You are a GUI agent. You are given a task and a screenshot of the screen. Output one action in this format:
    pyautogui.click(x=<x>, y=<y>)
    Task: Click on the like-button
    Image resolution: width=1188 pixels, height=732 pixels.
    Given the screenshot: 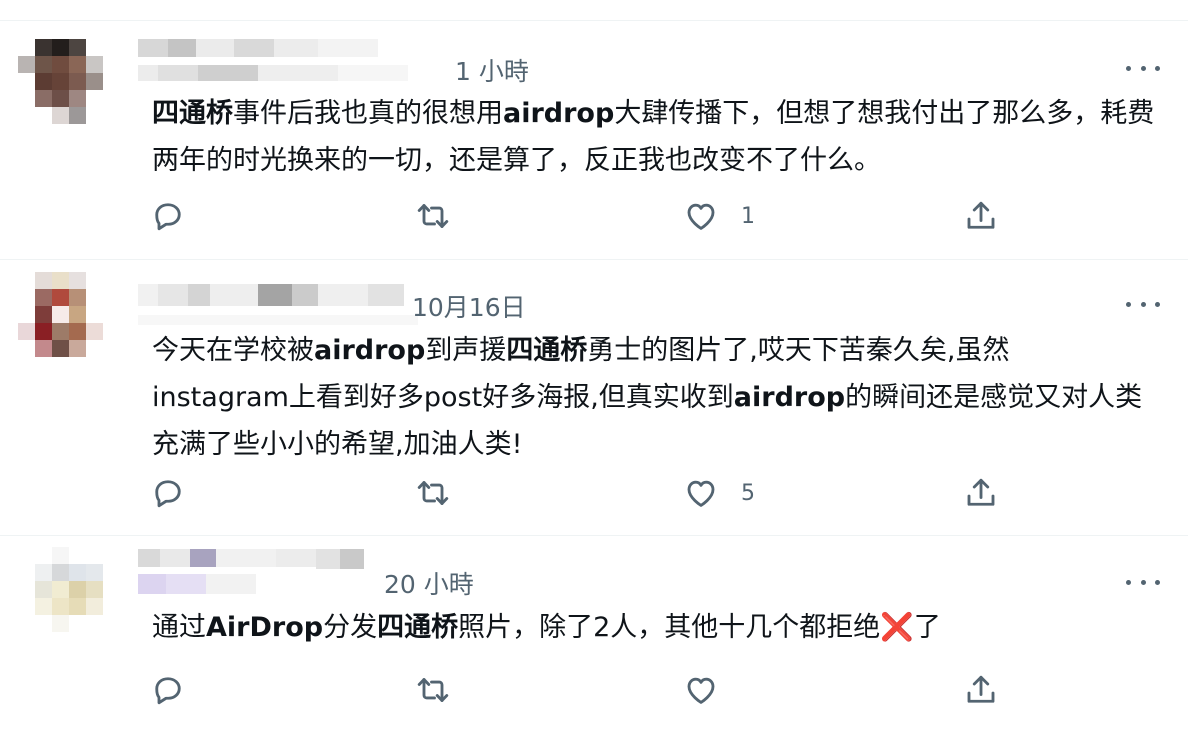 What is the action you would take?
    pyautogui.click(x=712, y=690)
    